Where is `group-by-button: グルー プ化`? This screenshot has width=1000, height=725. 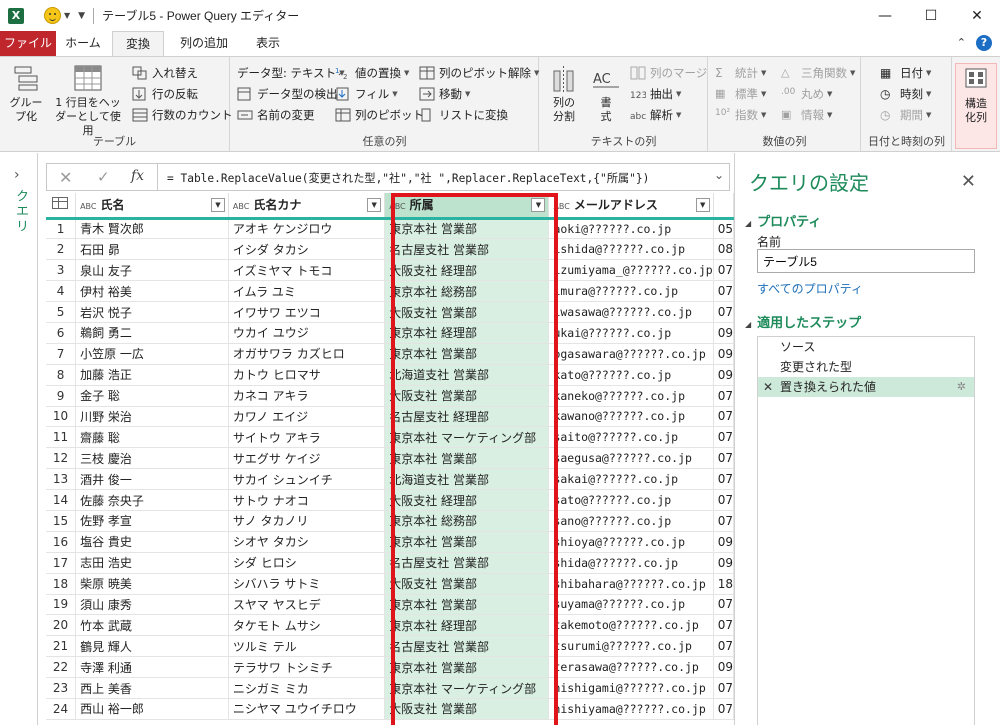
group-by-button: グルー プ化 is located at coordinates (26, 93).